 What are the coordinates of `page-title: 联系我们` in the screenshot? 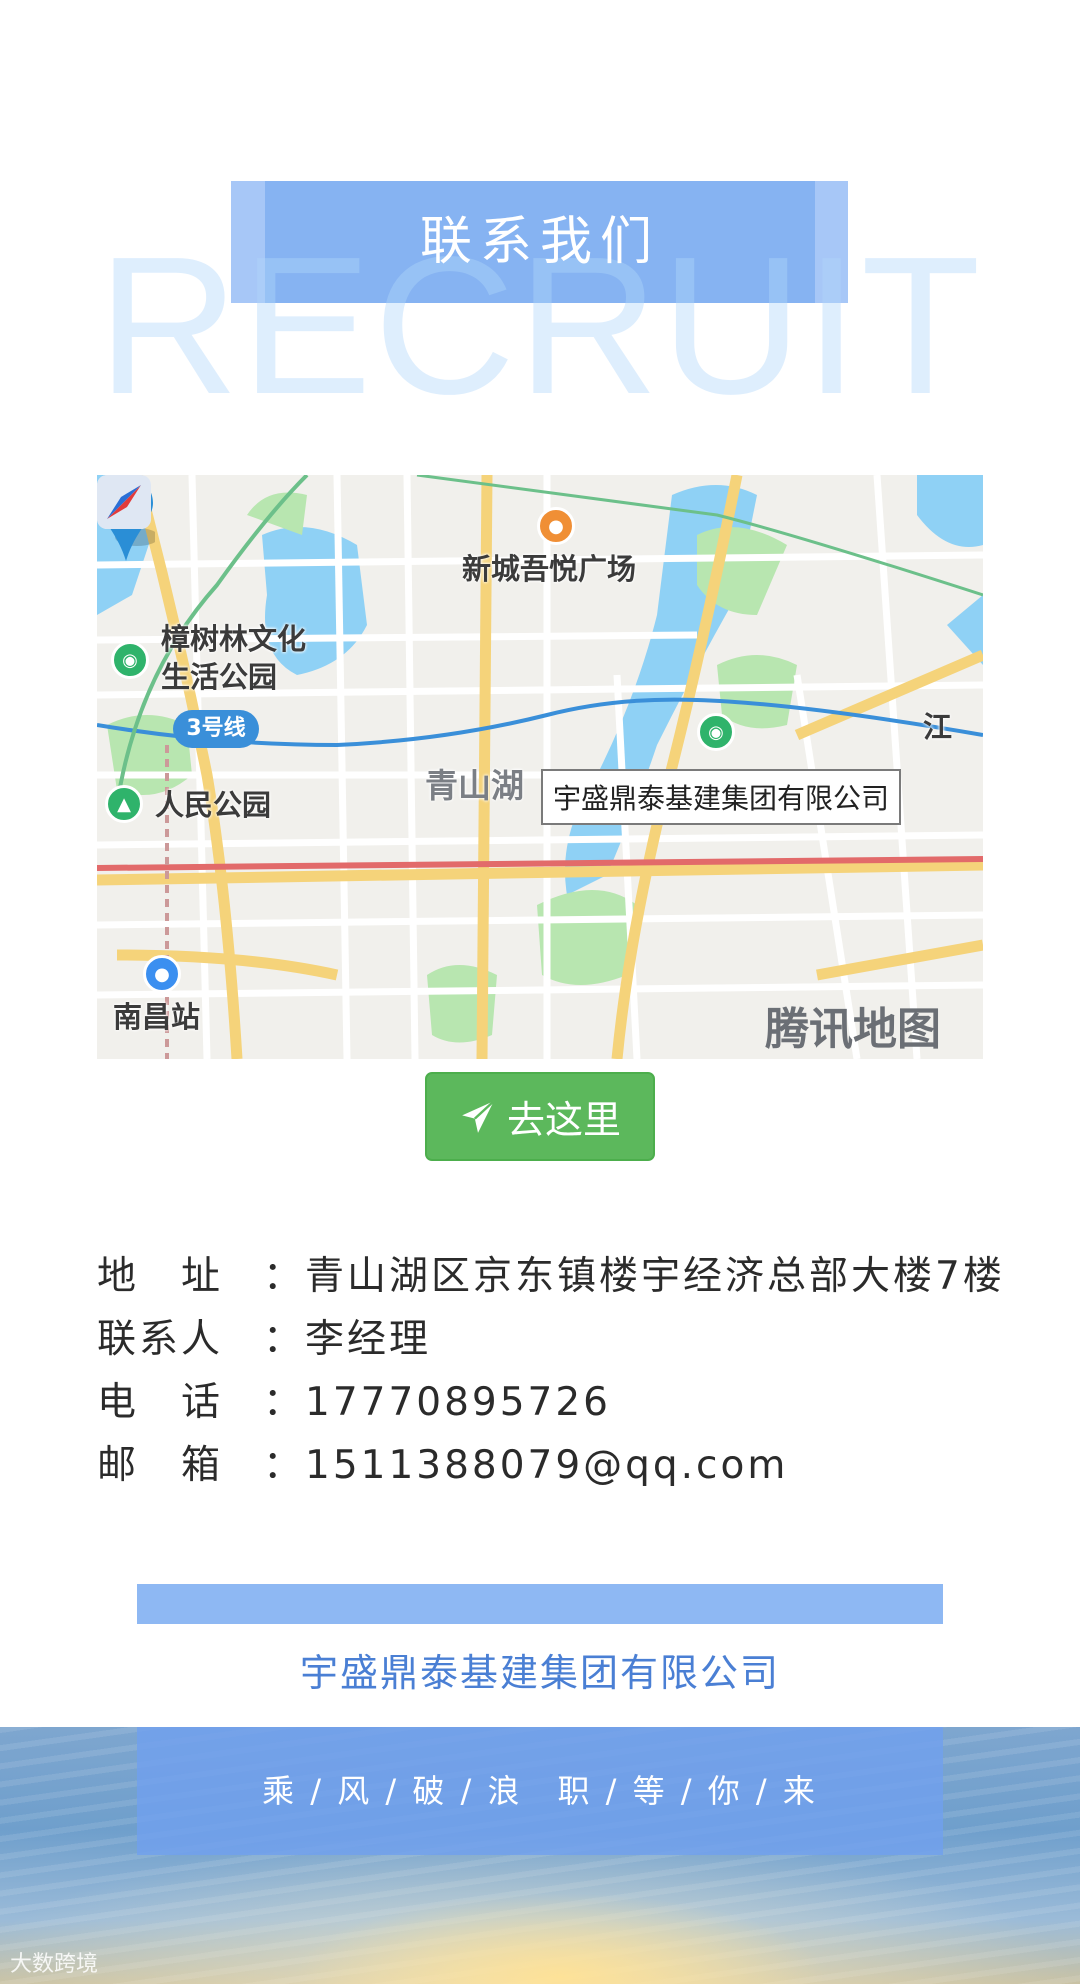 It's located at (539, 242).